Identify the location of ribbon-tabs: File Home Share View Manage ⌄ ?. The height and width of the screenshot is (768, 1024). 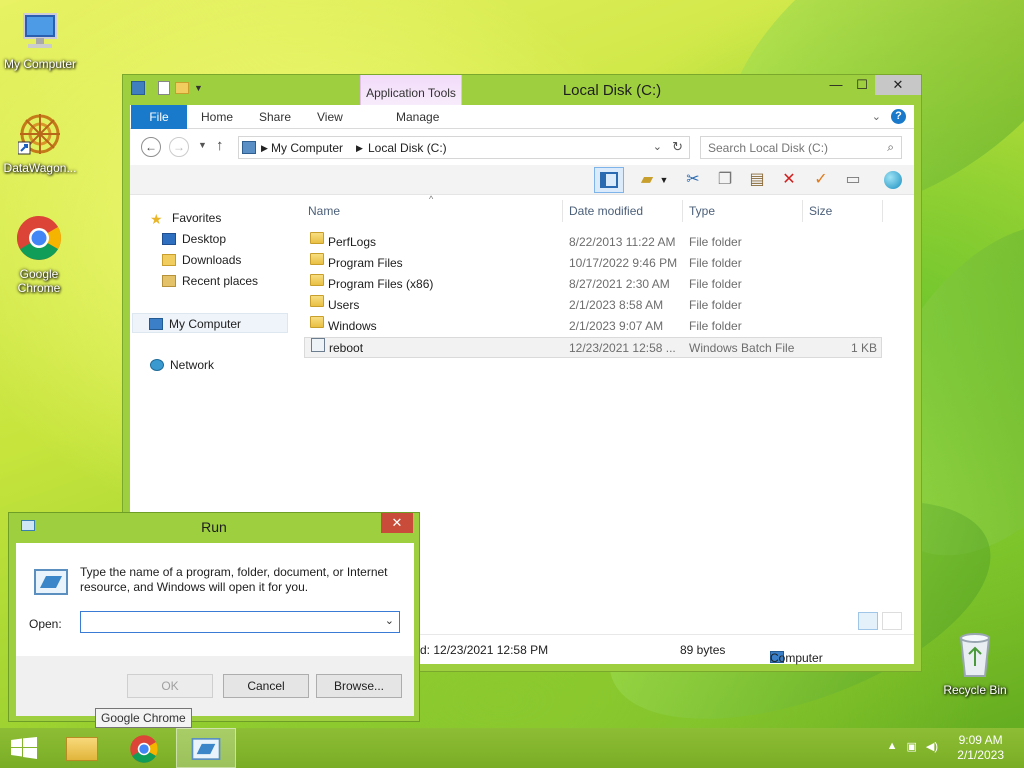
(522, 117).